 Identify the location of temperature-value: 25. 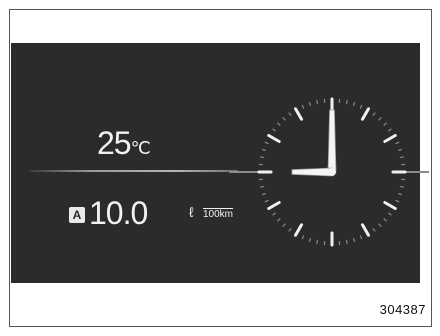
(114, 143).